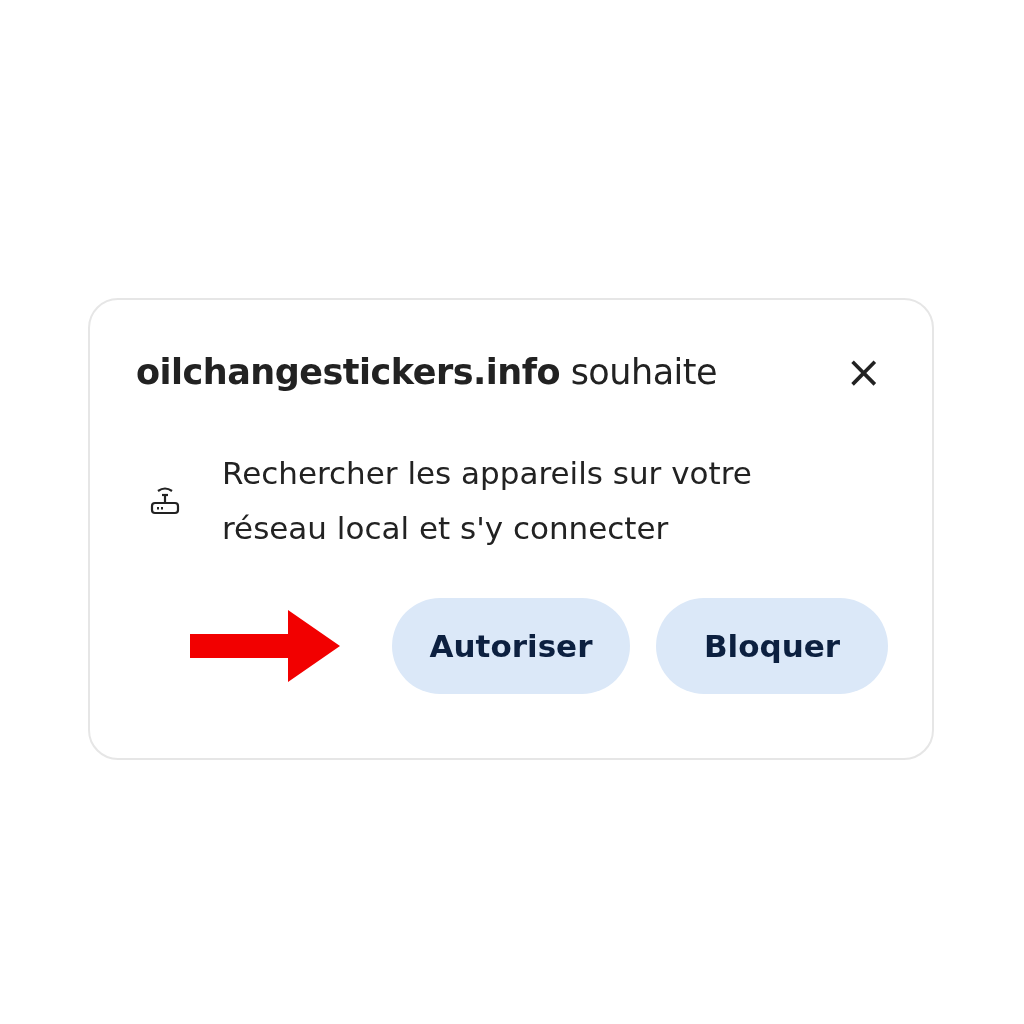  What do you see at coordinates (487, 501) in the screenshot?
I see `permission-text: Rechercher les appareils sur votre réseau local et s'y connecter` at bounding box center [487, 501].